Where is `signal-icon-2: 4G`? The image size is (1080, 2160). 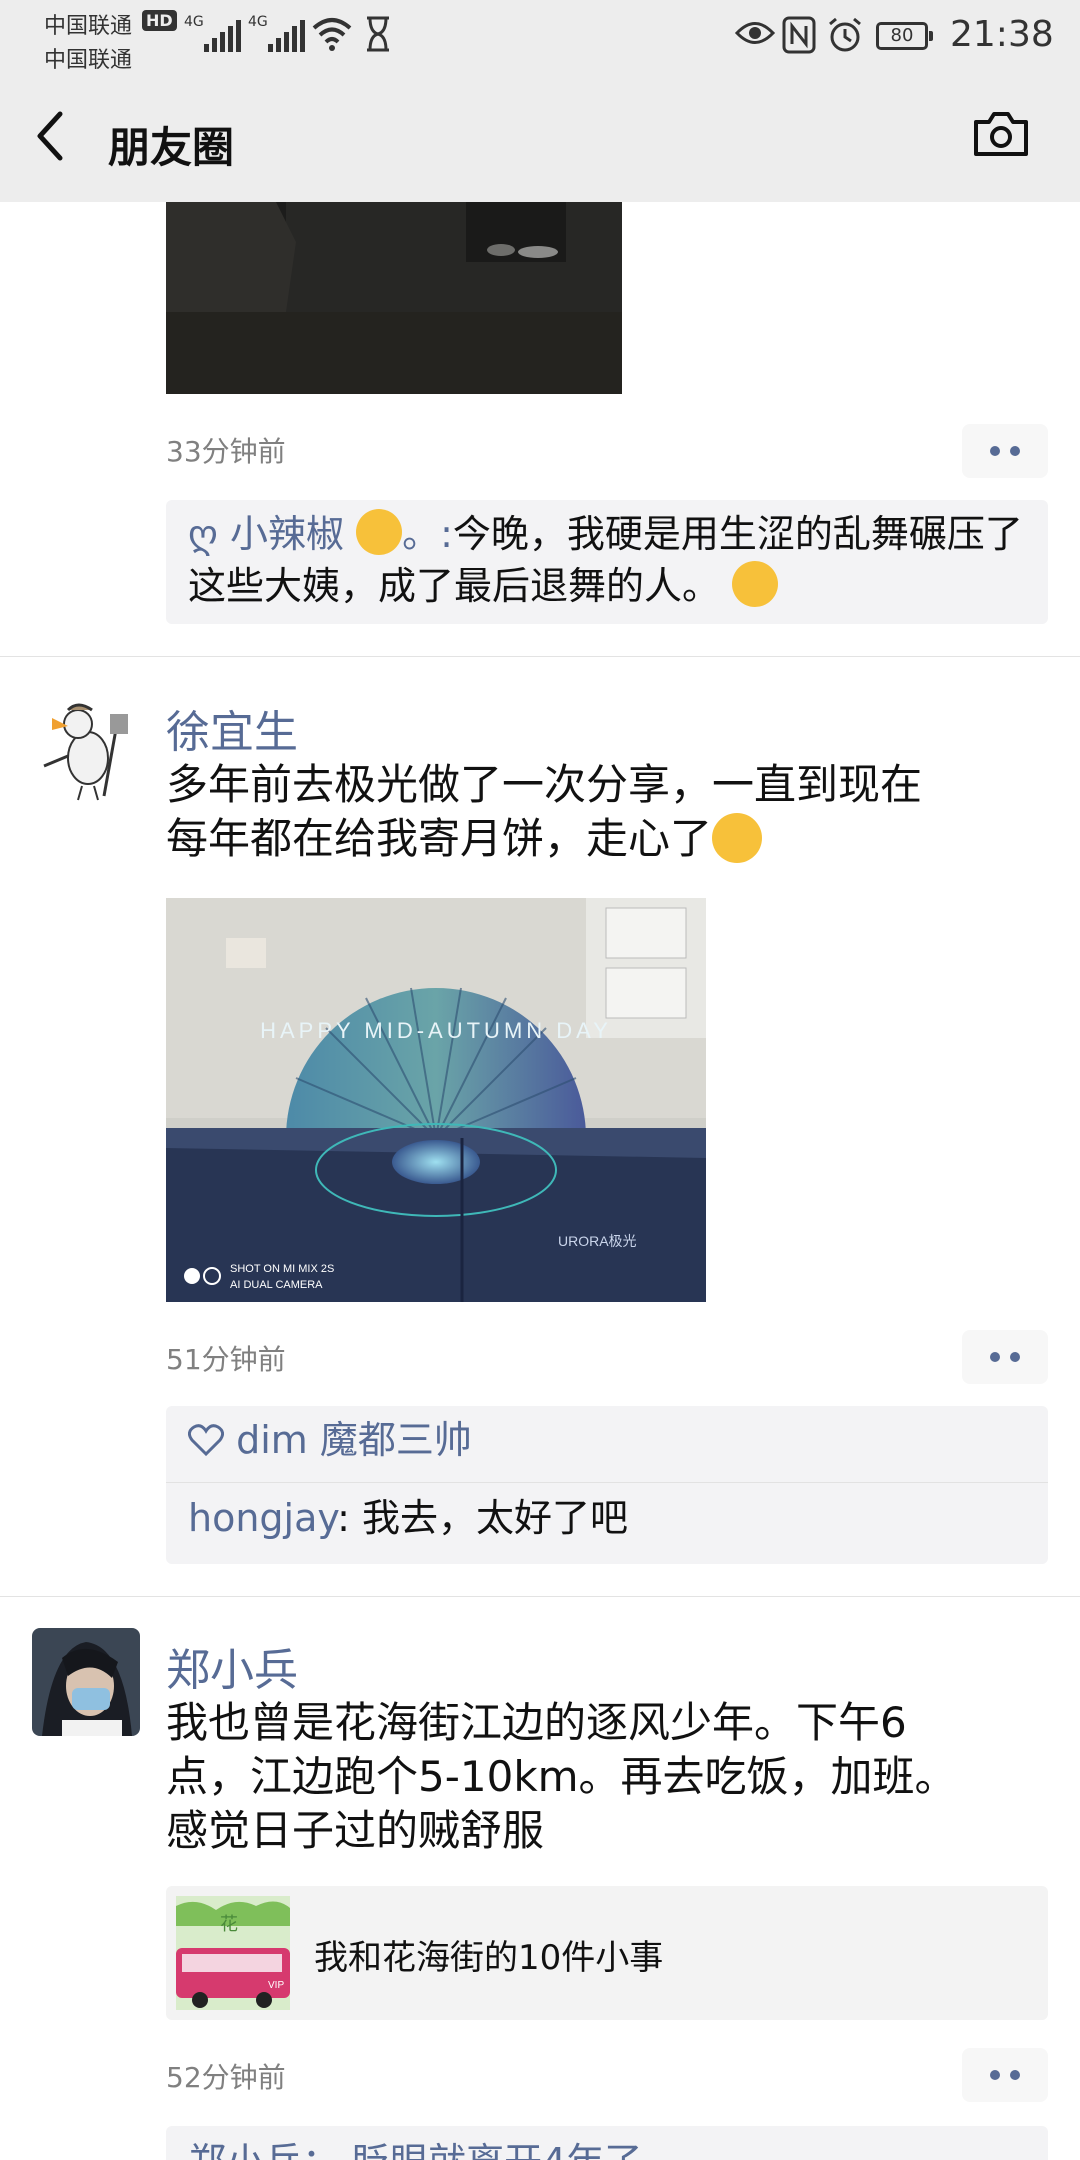
signal-icon-2: 4G is located at coordinates (276, 33).